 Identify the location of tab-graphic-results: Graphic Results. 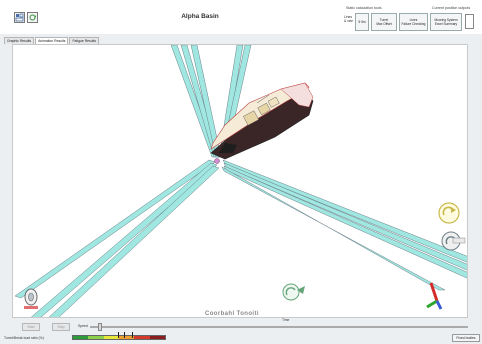
(19, 40).